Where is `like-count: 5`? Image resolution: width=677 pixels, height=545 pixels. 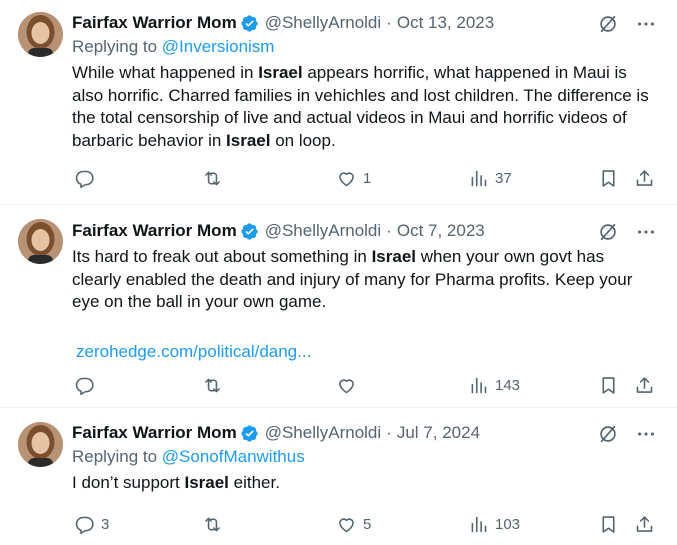
like-count: 5 is located at coordinates (367, 524).